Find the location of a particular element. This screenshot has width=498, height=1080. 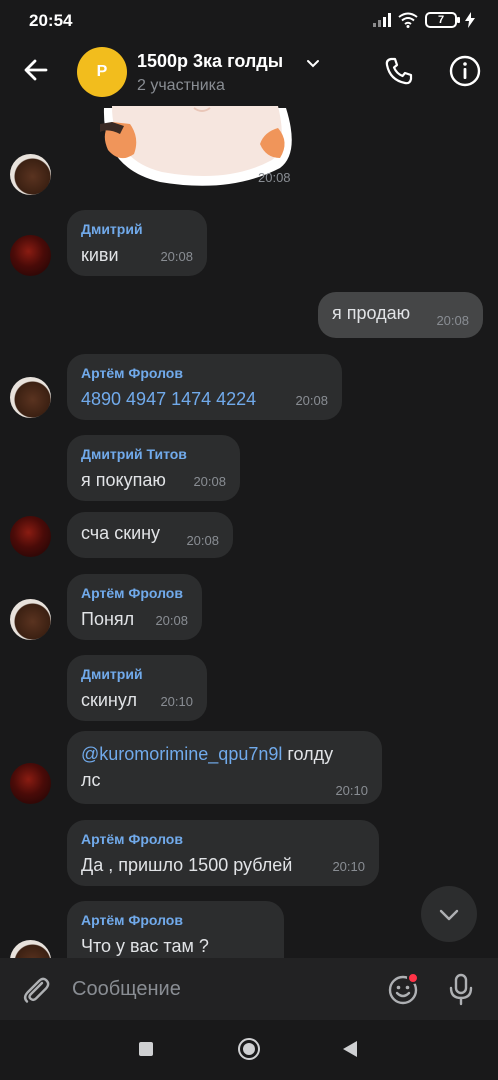

message-text-after: голду is located at coordinates (308, 754).